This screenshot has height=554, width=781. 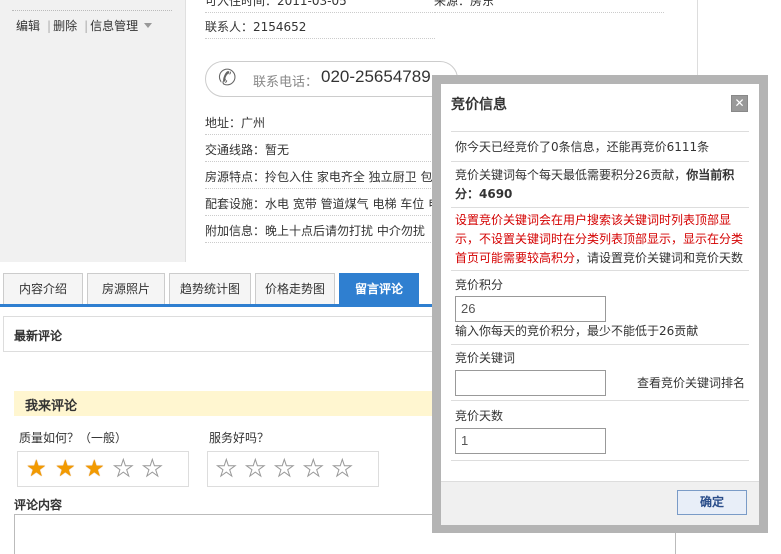 I want to click on move-in-date: 可入住时间：2011-03-05, so click(x=276, y=4).